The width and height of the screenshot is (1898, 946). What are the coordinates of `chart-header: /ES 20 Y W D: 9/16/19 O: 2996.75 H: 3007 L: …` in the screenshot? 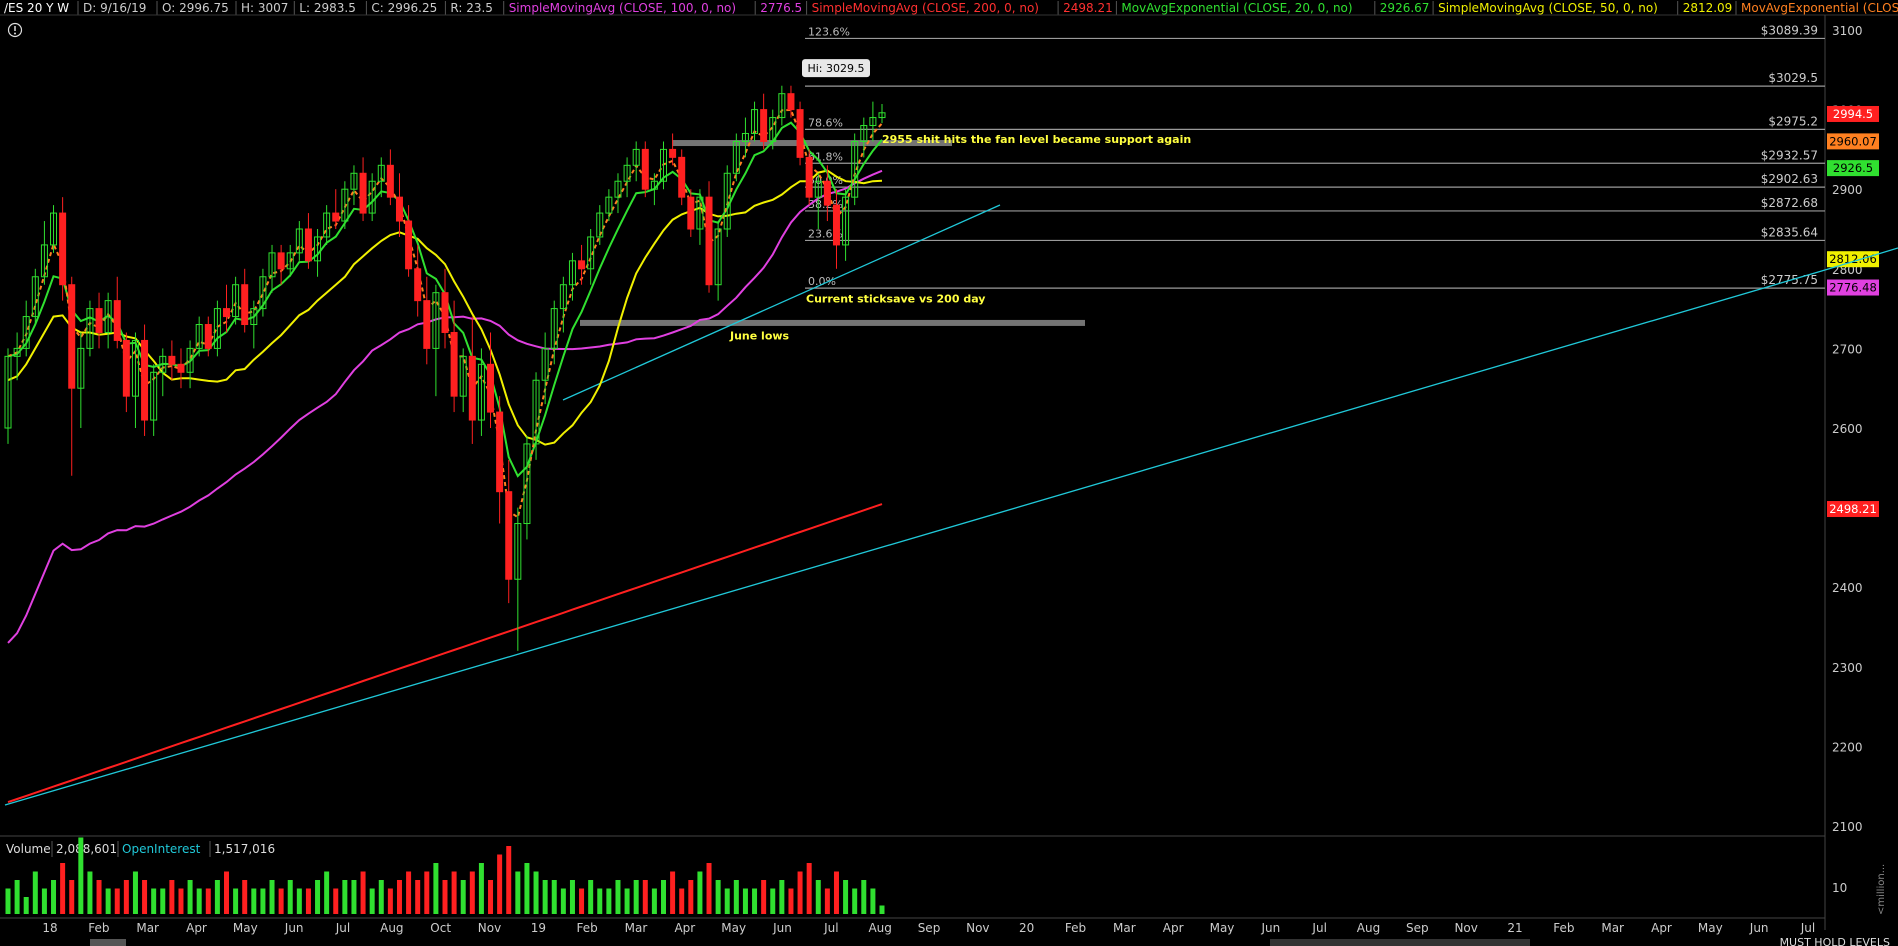 It's located at (951, 8).